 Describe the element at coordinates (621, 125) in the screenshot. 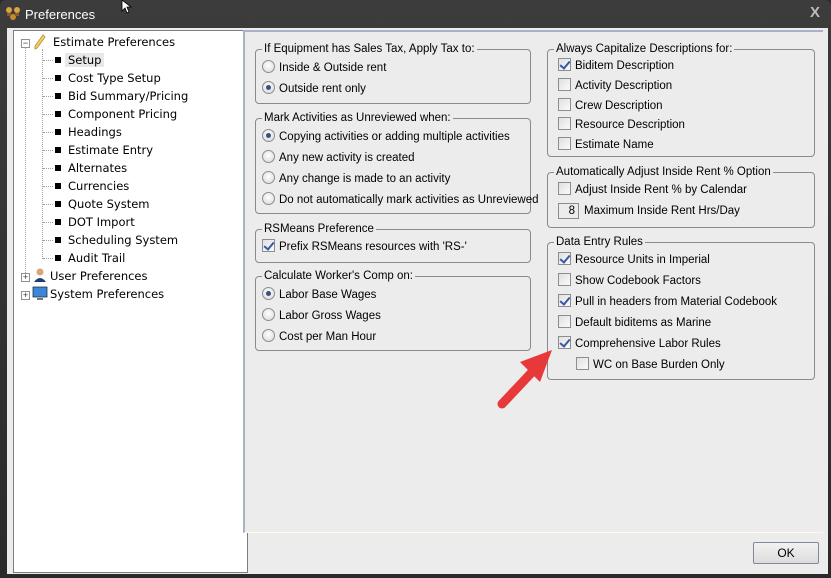

I see `checkbox-resource-description: Resource Description` at that location.